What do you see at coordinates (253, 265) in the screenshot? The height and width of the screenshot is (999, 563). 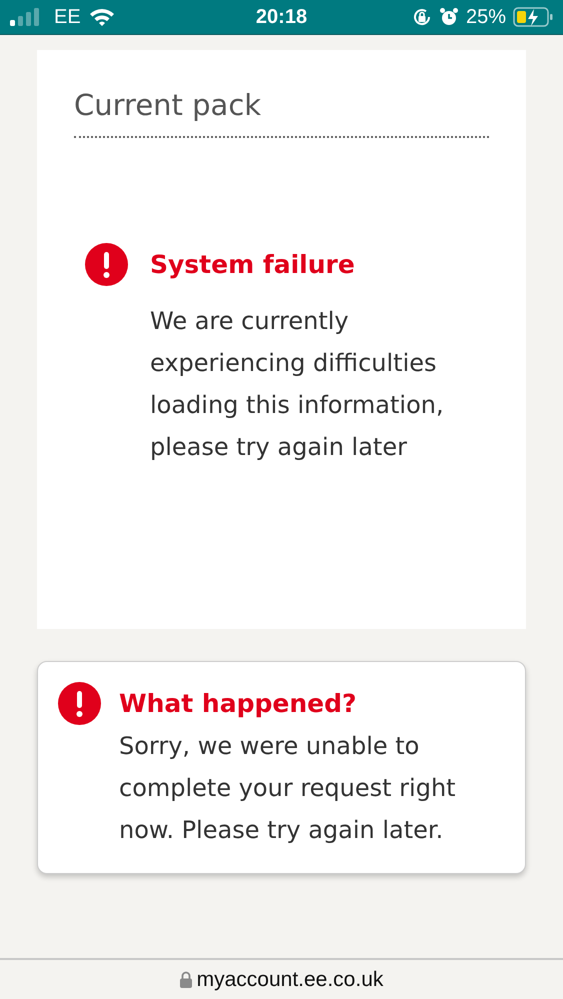 I see `error-title: System failure` at bounding box center [253, 265].